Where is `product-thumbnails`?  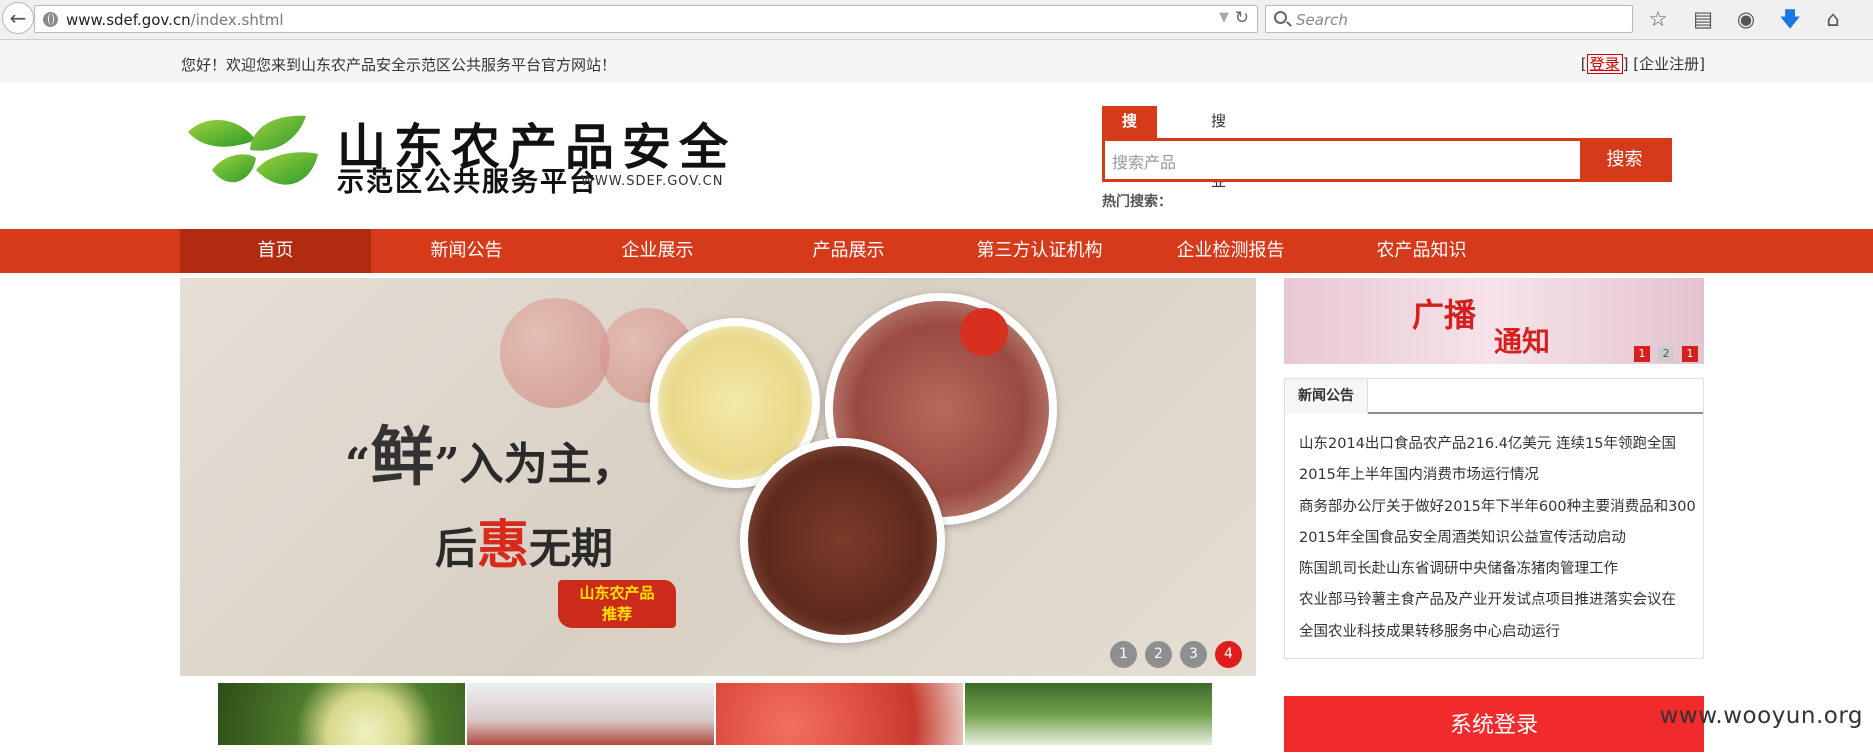 product-thumbnails is located at coordinates (715, 714).